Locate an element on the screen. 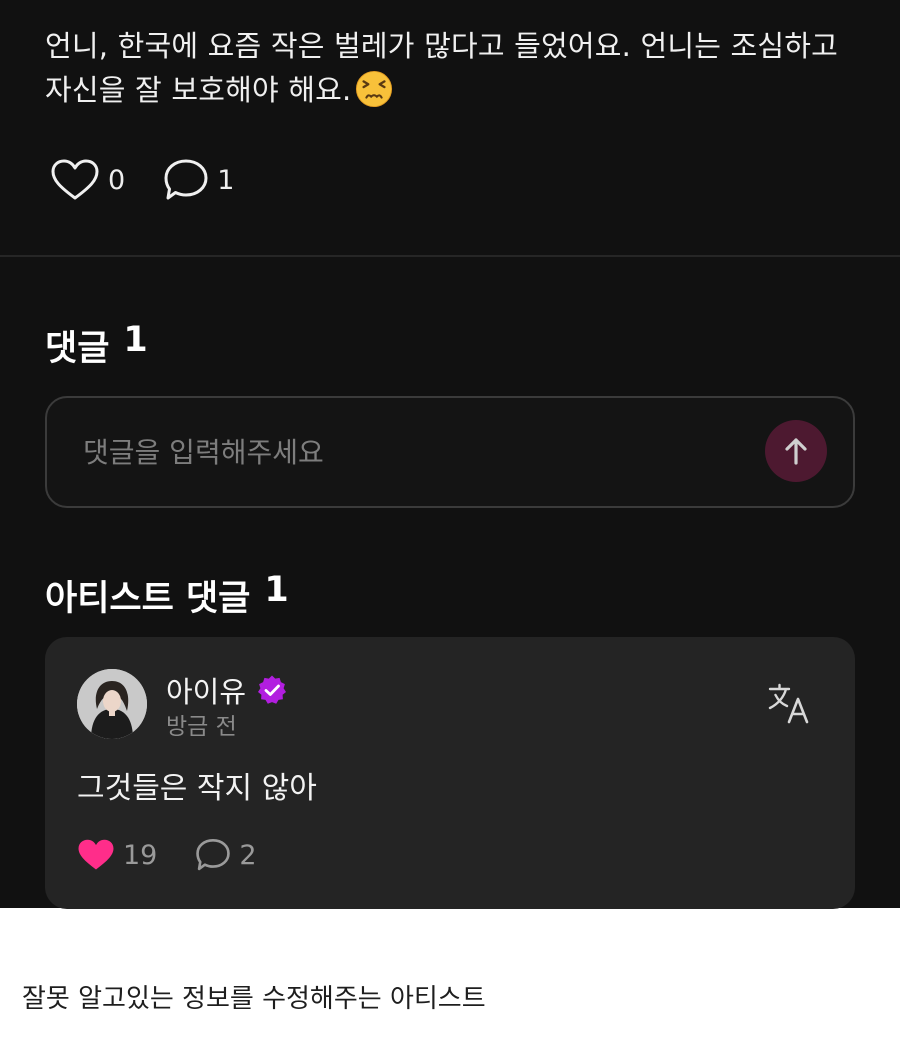  comments-title: 댓글 is located at coordinates (77, 349).